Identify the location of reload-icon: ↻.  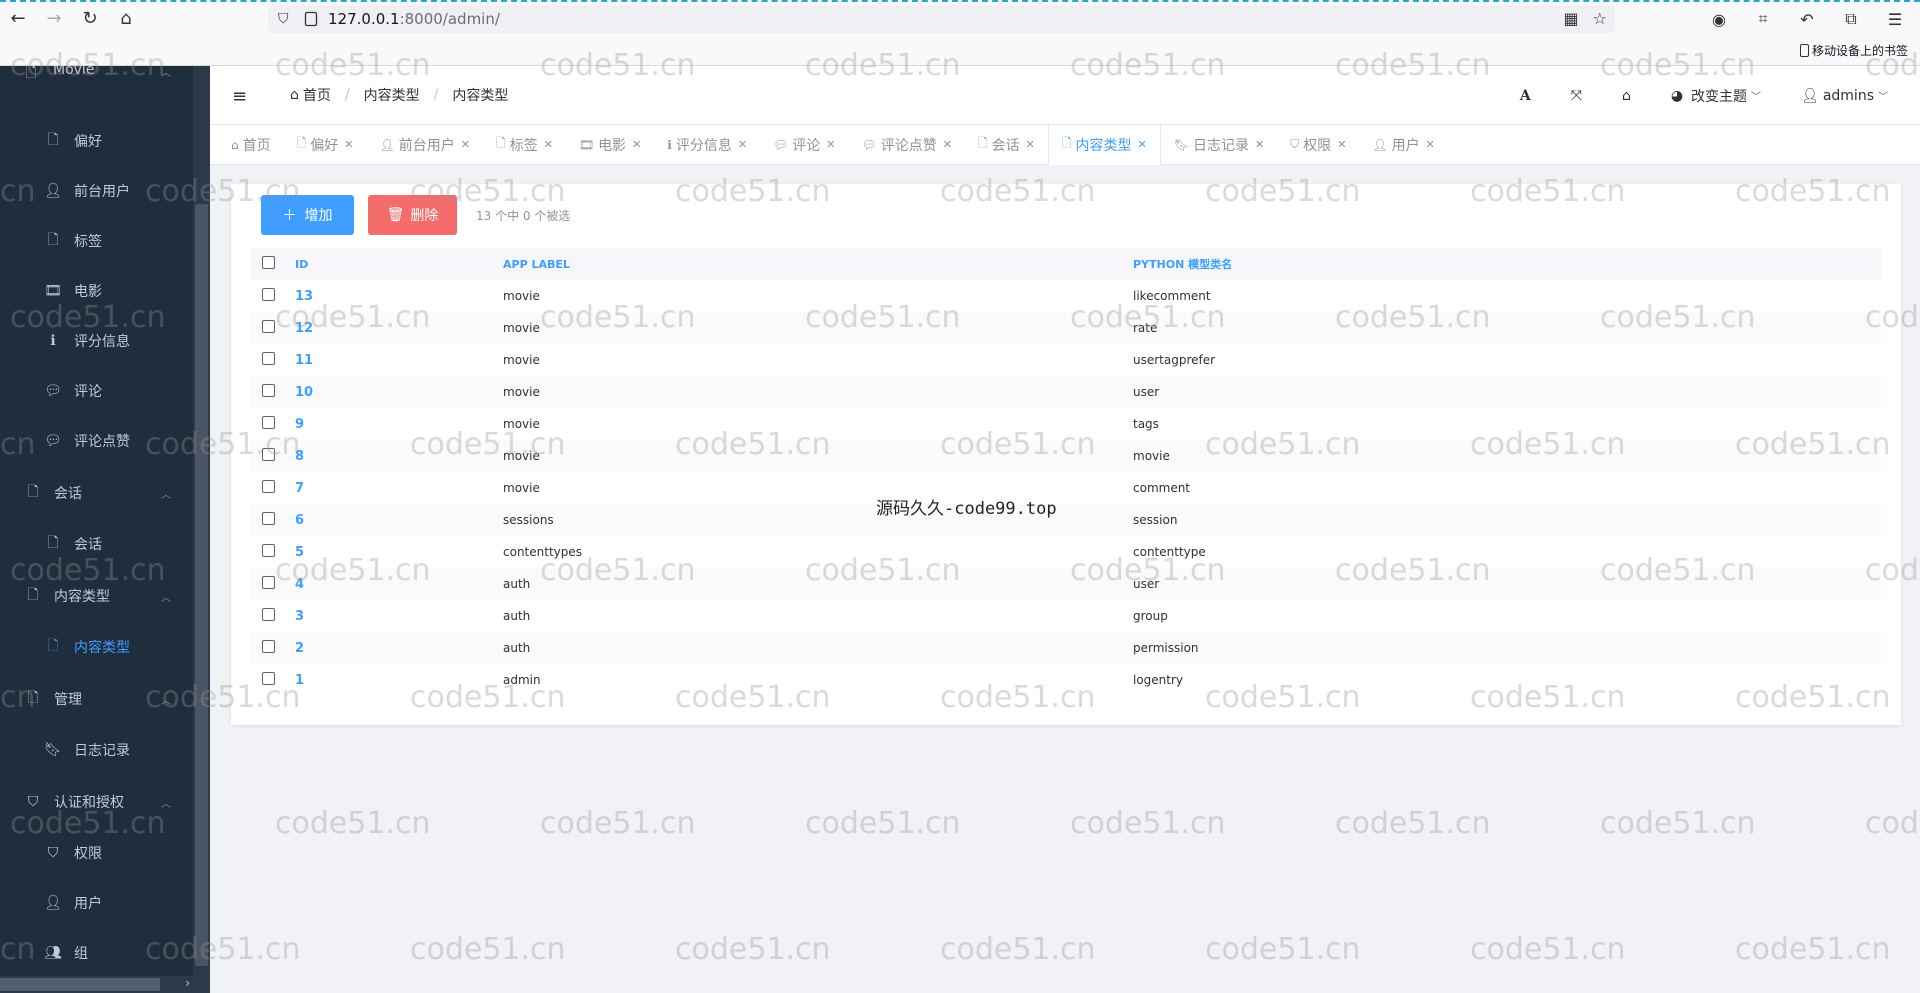
(90, 18).